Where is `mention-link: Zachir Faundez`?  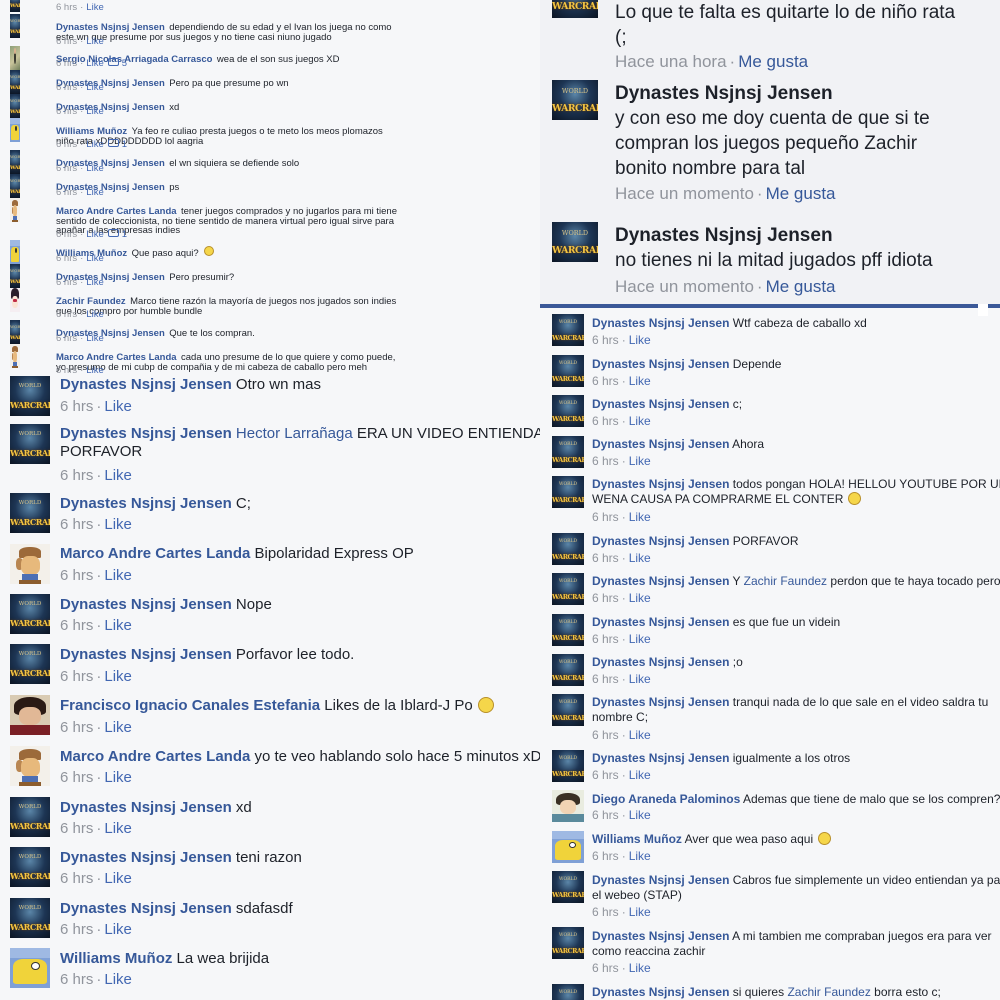 mention-link: Zachir Faundez is located at coordinates (828, 992).